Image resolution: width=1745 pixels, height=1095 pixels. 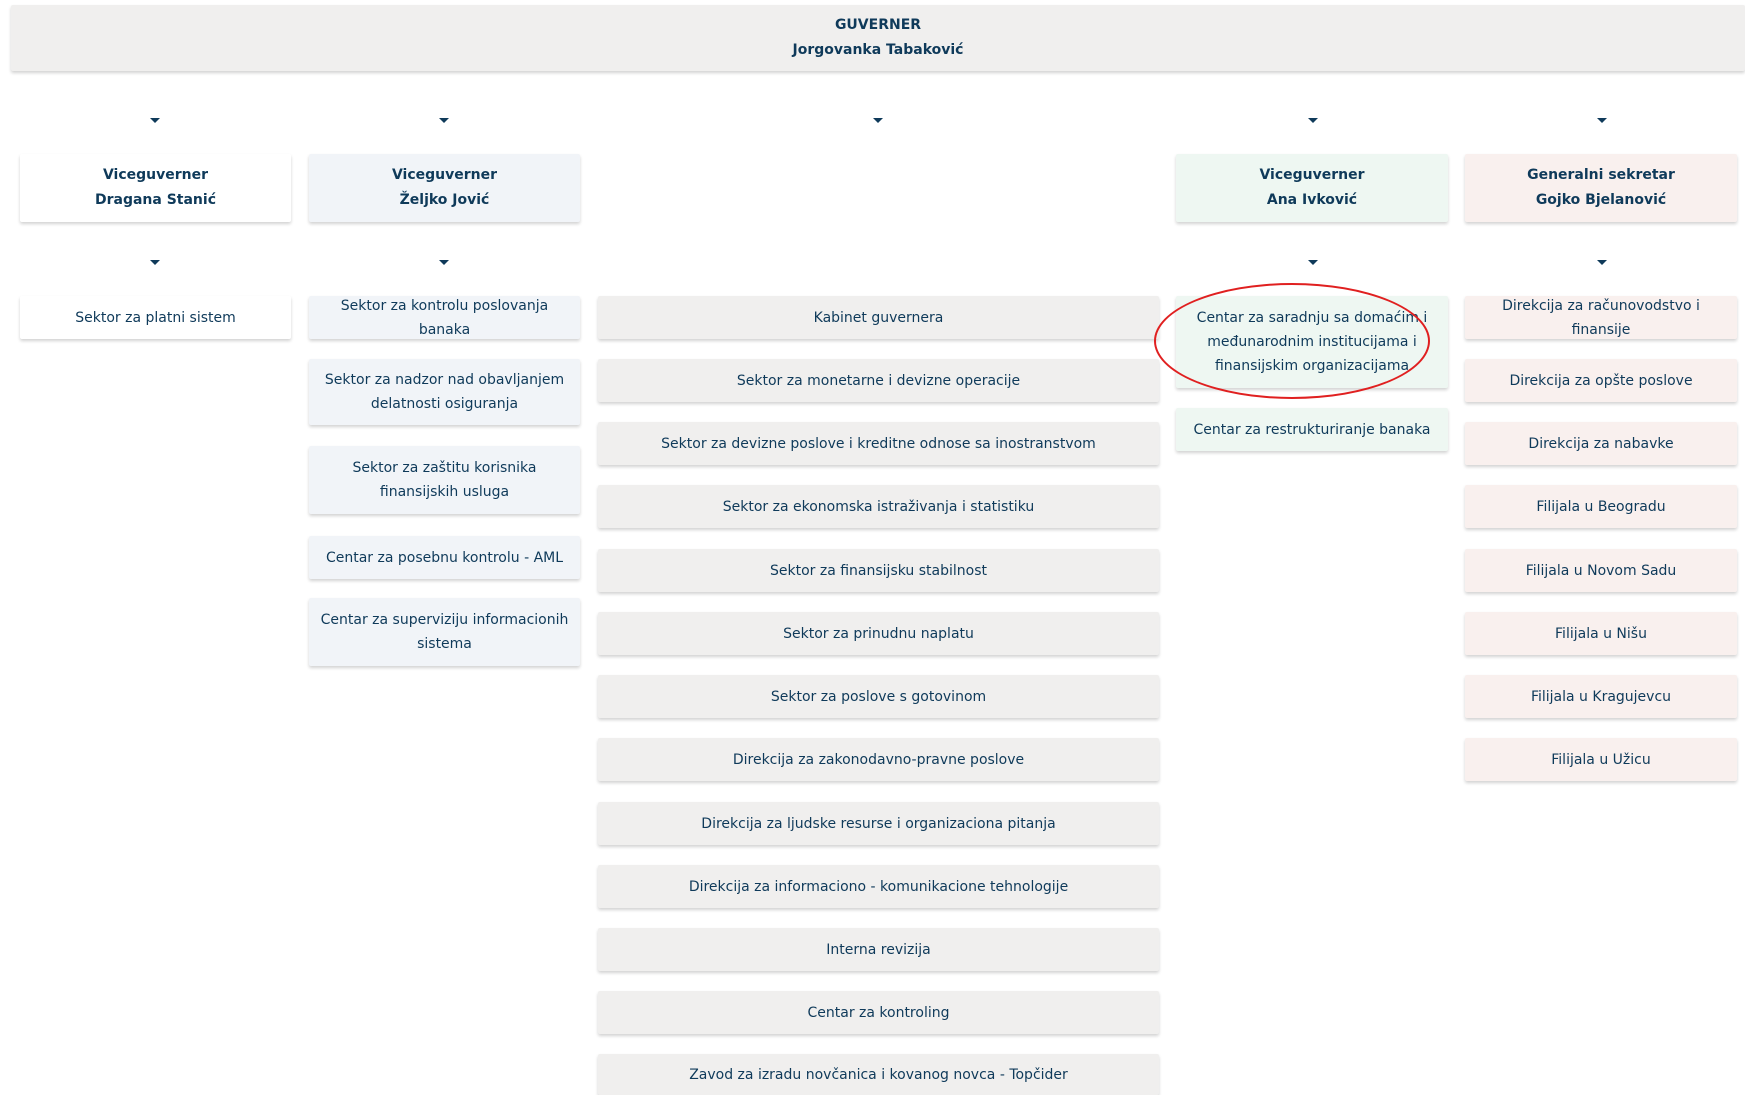 What do you see at coordinates (1601, 759) in the screenshot?
I see `unit-box: Filijala u Užicu` at bounding box center [1601, 759].